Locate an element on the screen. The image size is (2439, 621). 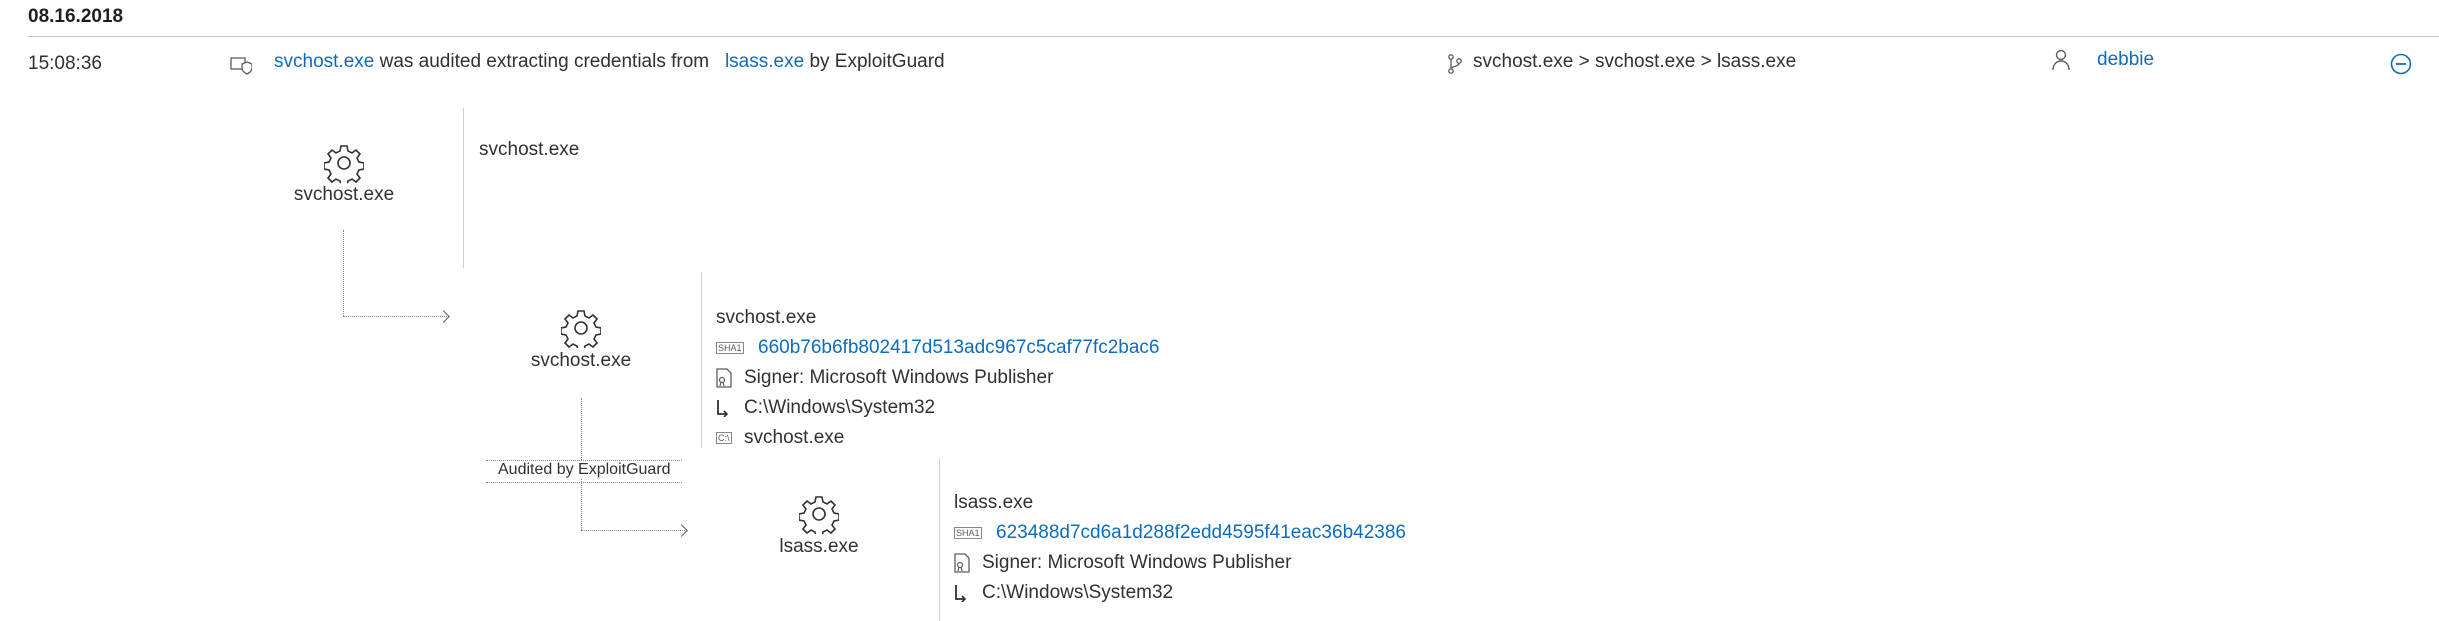
process-chain: svchost.exe > svchost.exe > lsass.exe is located at coordinates (1635, 61).